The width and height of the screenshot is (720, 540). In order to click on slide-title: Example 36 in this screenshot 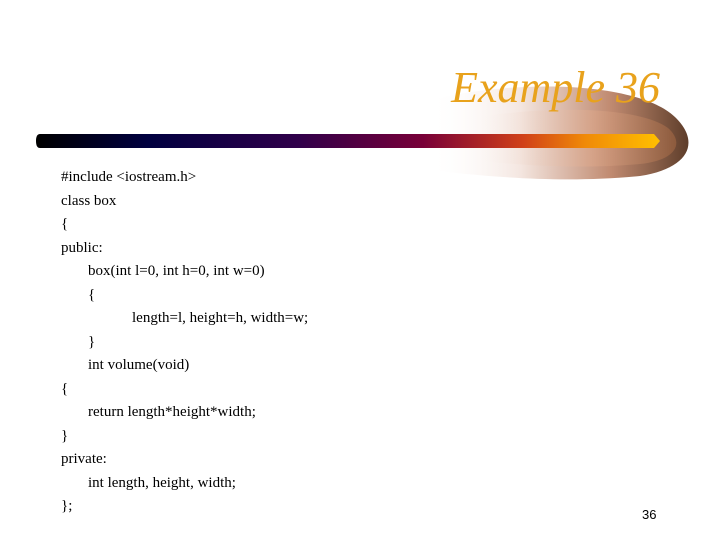, I will do `click(555, 87)`.